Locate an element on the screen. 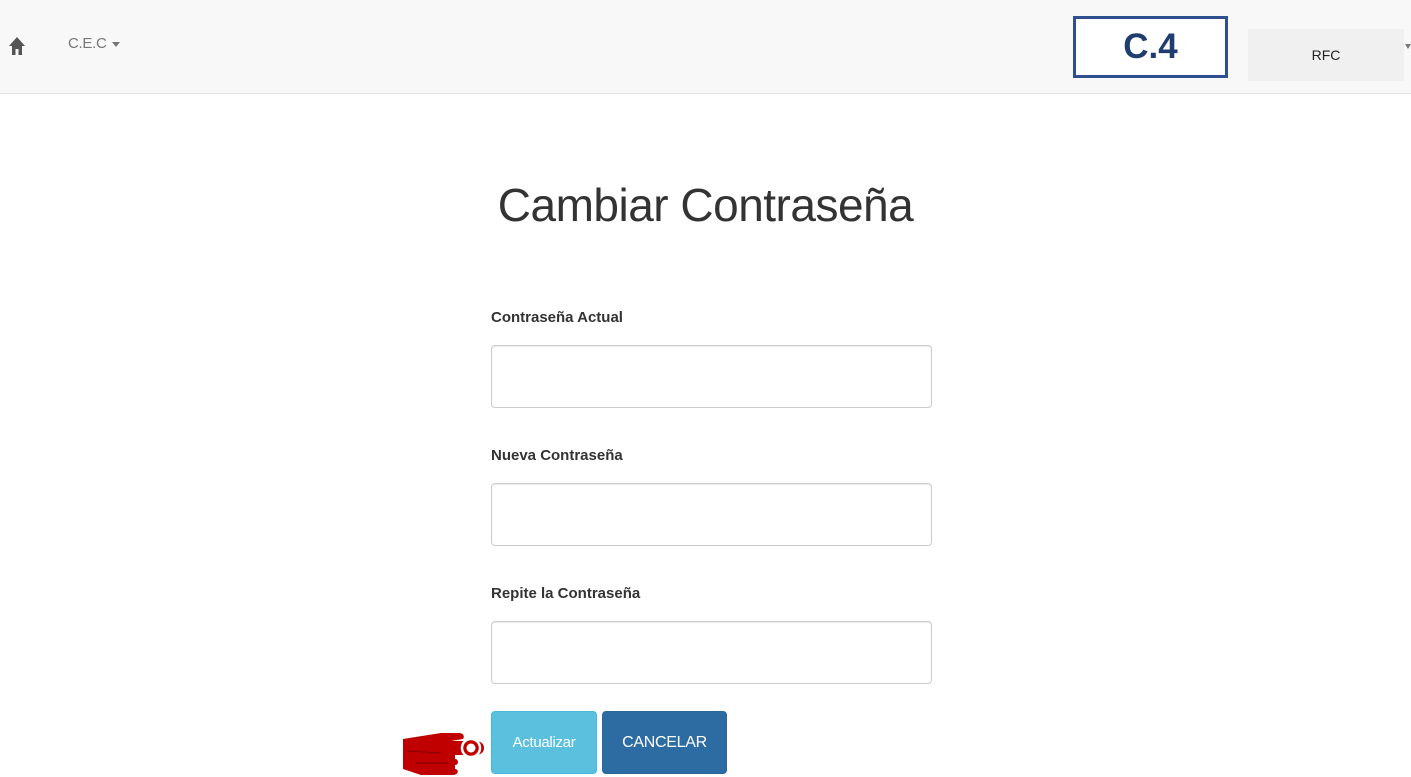  chevron-down-icon is located at coordinates (115, 44).